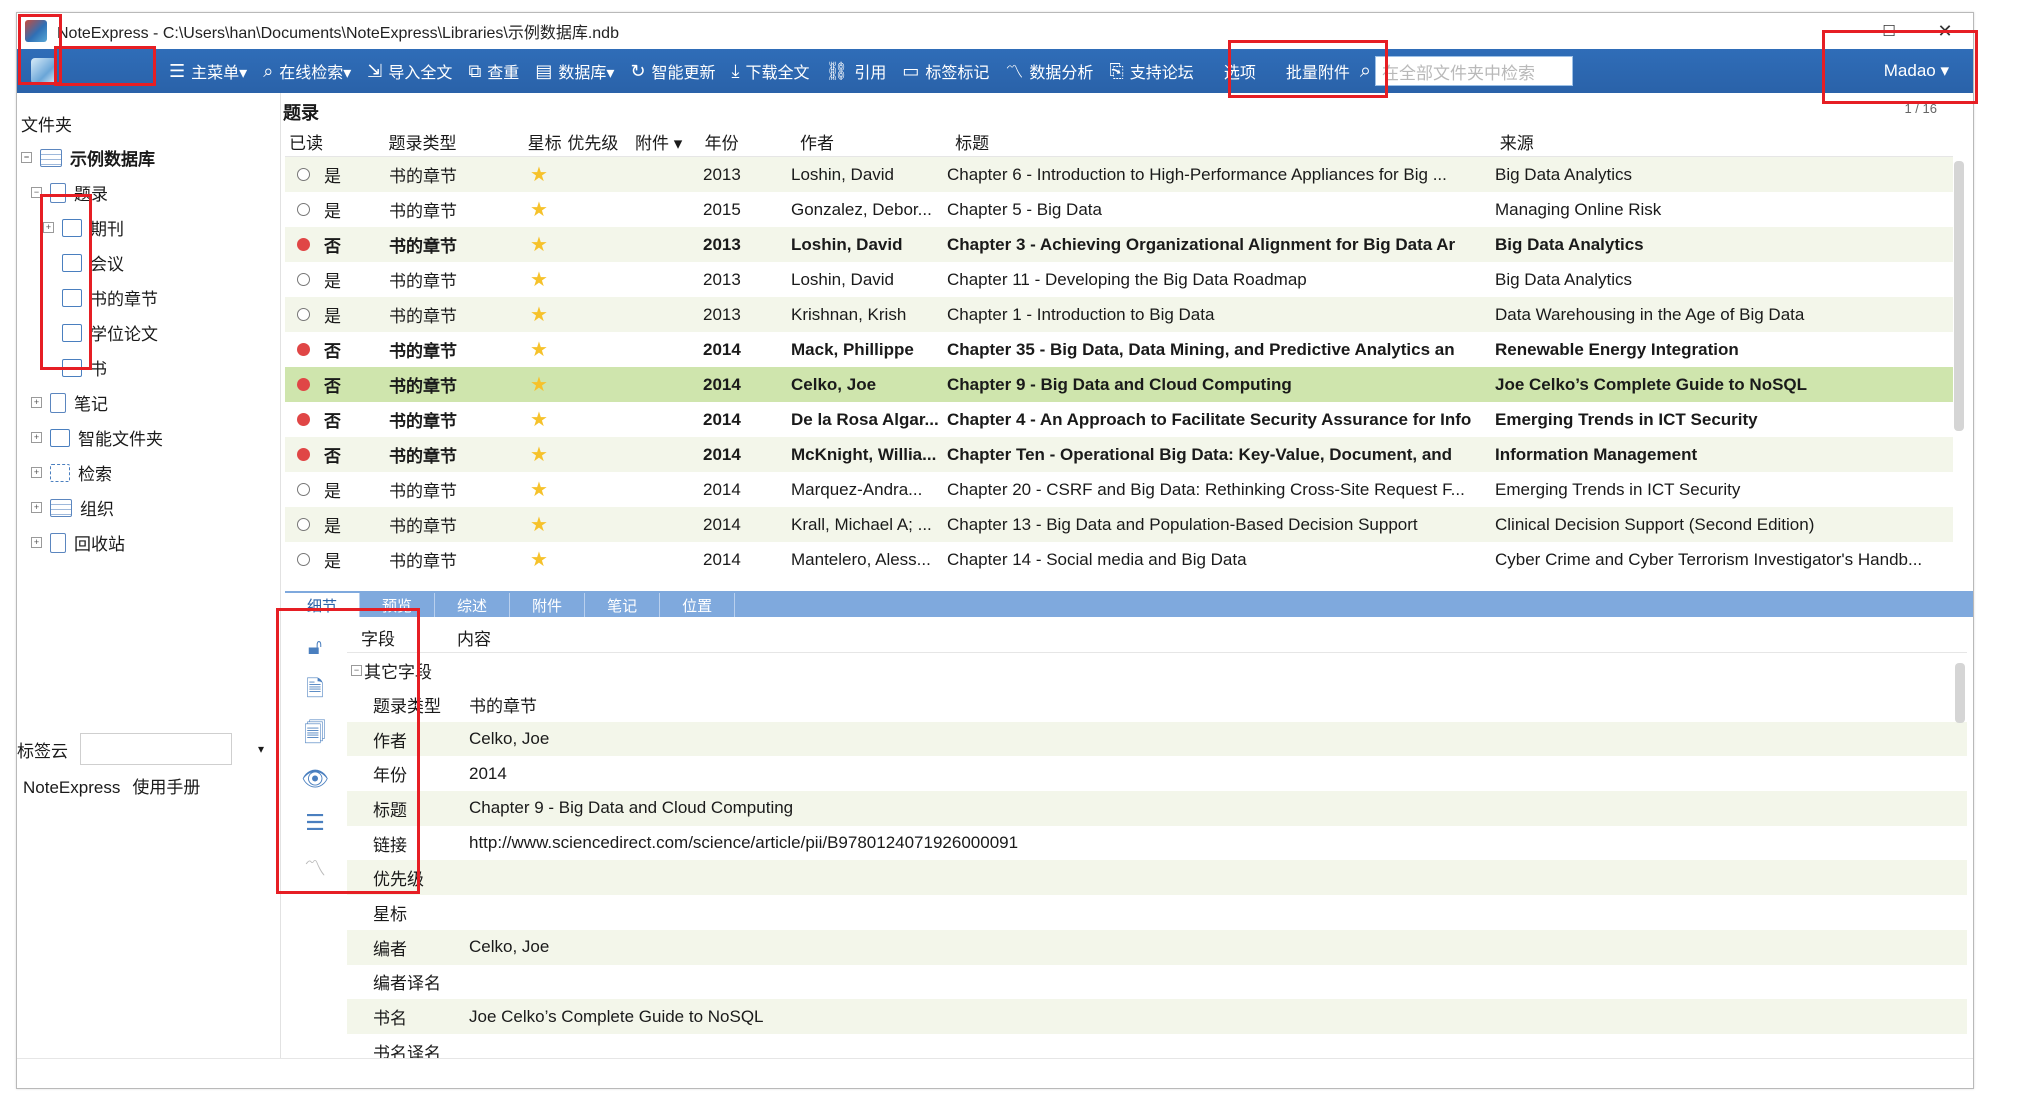 The image size is (2021, 1117). What do you see at coordinates (1959, 296) in the screenshot?
I see `table-scrollbar` at bounding box center [1959, 296].